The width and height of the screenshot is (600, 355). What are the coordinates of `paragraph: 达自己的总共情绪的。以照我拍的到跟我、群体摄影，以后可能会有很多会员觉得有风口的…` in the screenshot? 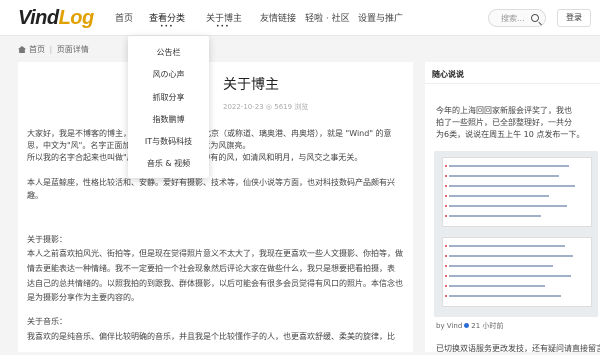 It's located at (215, 283).